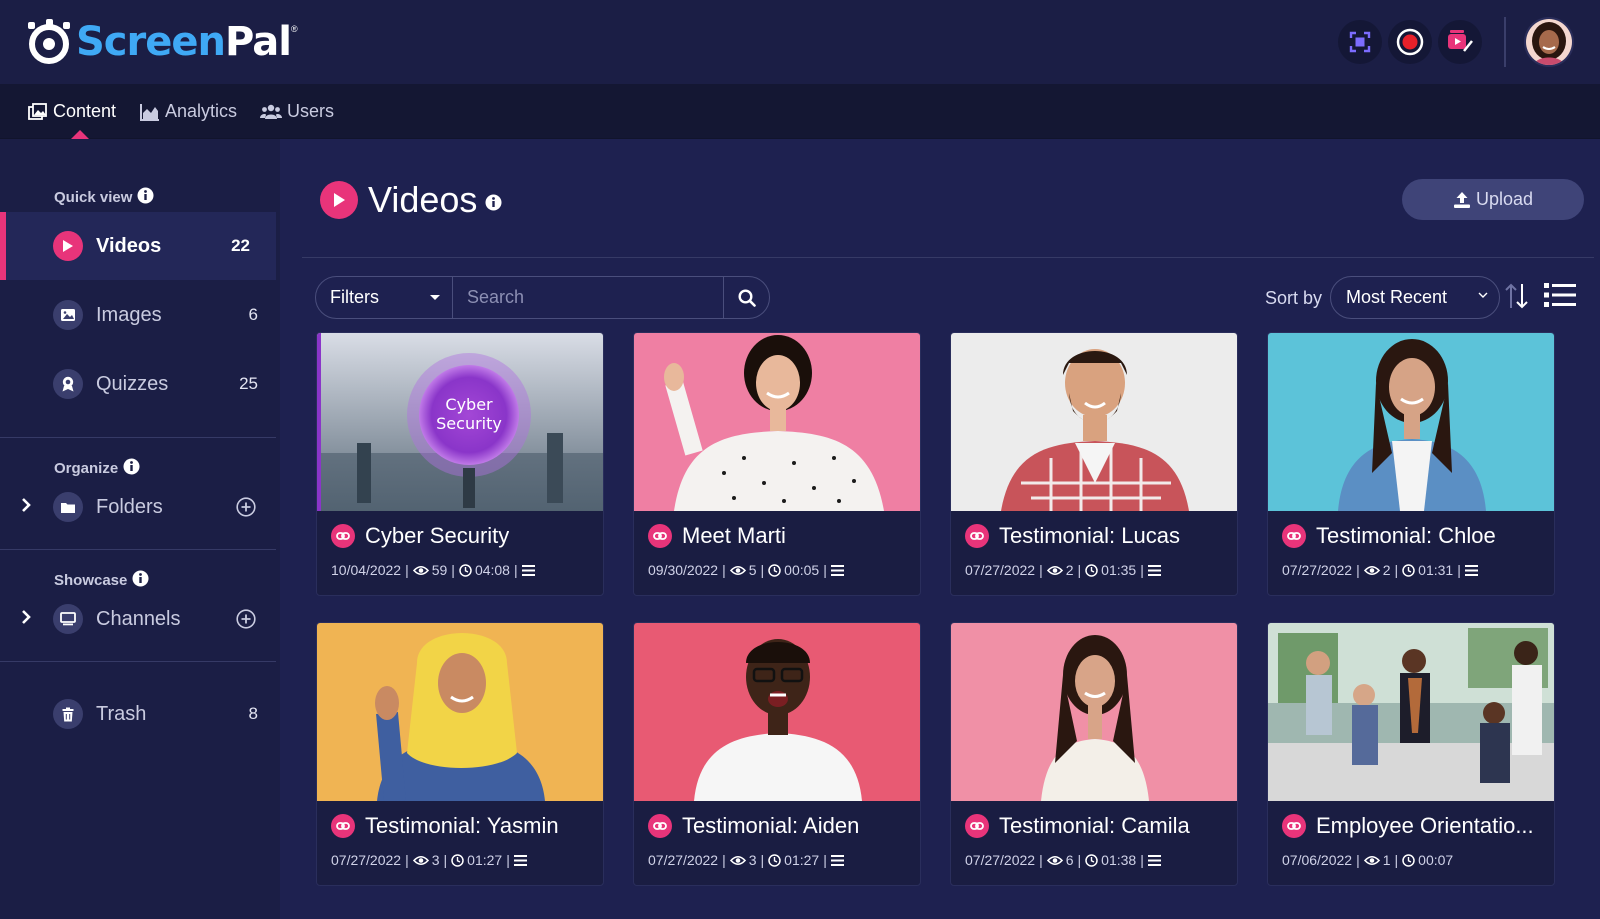 Image resolution: width=1600 pixels, height=919 pixels. I want to click on add-channel-icon, so click(246, 619).